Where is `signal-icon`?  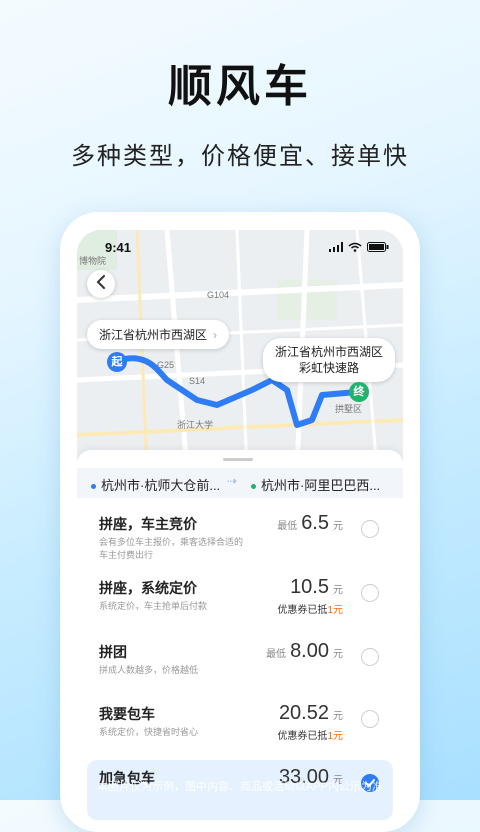
signal-icon is located at coordinates (336, 247).